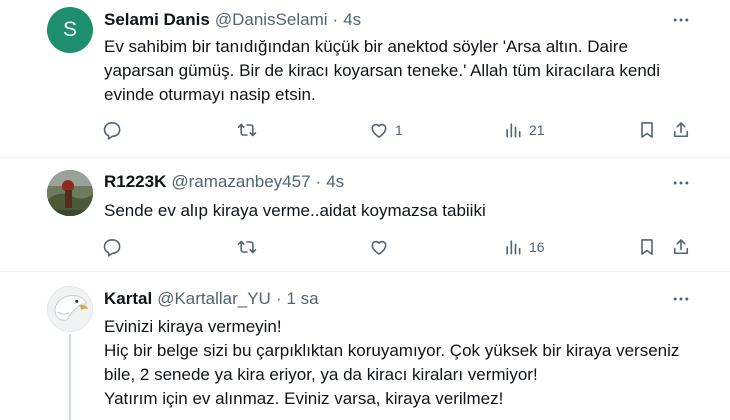  What do you see at coordinates (271, 20) in the screenshot?
I see `user-handle: @DanisSelami` at bounding box center [271, 20].